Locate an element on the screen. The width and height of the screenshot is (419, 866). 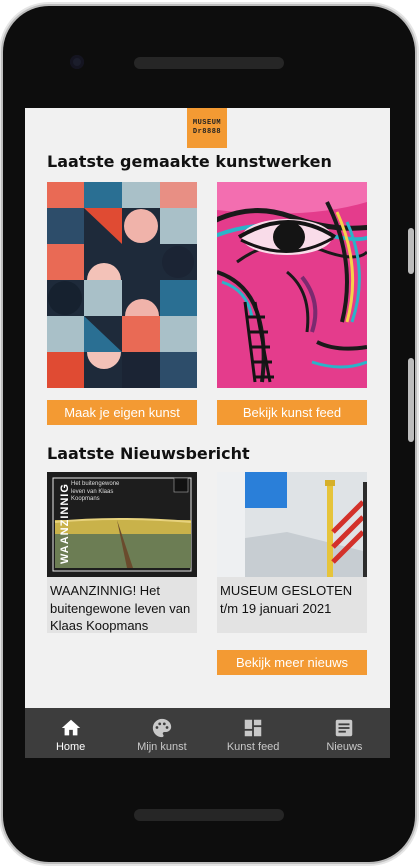
view-art-feed-button: Bekijk kunst feed is located at coordinates (292, 412).